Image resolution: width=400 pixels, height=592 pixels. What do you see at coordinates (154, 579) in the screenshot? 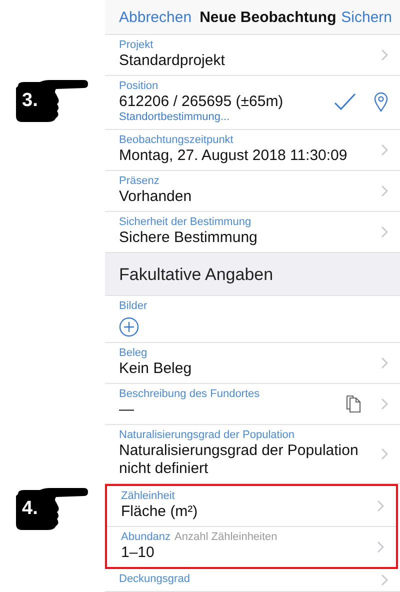
I see `field-label: Deckungsgrad` at bounding box center [154, 579].